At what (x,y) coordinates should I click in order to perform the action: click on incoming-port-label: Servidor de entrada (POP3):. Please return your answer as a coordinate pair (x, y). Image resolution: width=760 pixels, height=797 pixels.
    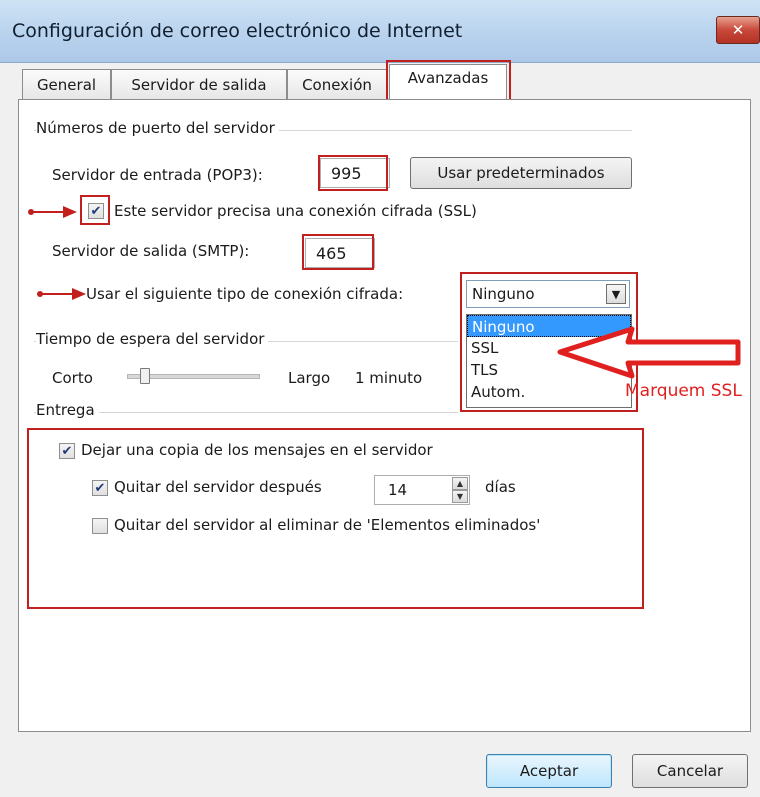
    Looking at the image, I should click on (157, 175).